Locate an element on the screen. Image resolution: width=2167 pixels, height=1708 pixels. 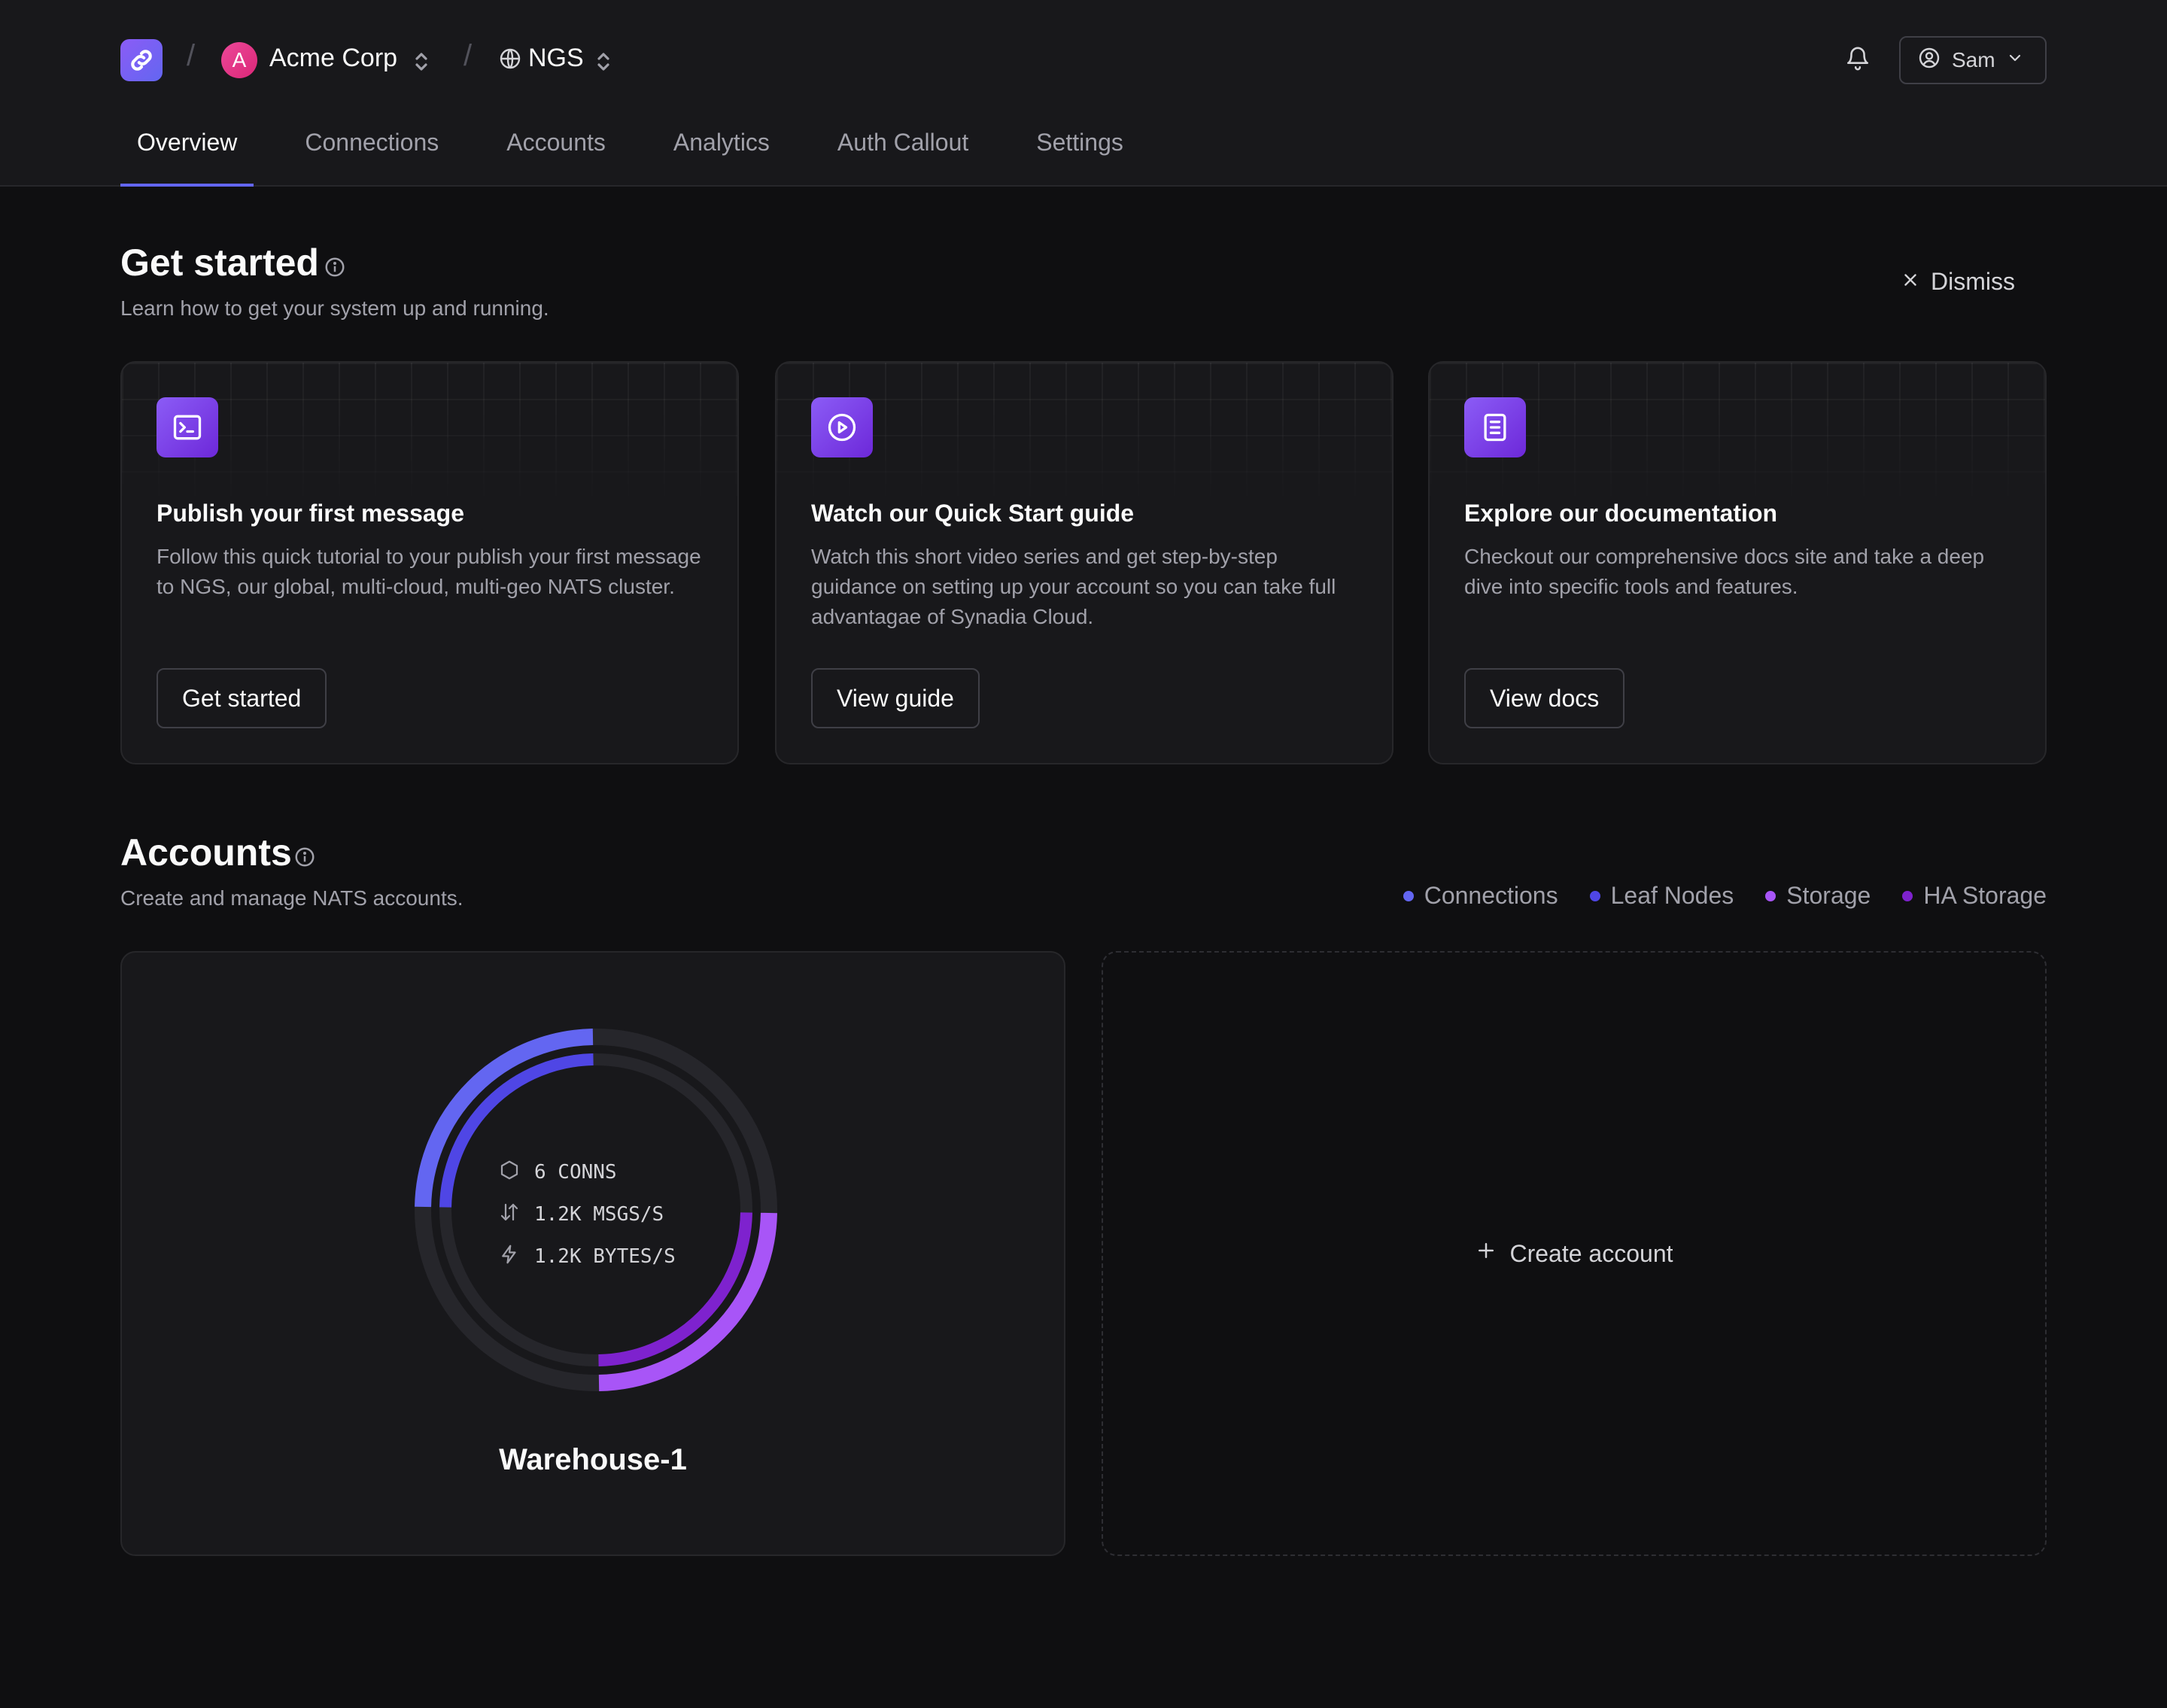
legend-label: Storage is located at coordinates (1829, 895).